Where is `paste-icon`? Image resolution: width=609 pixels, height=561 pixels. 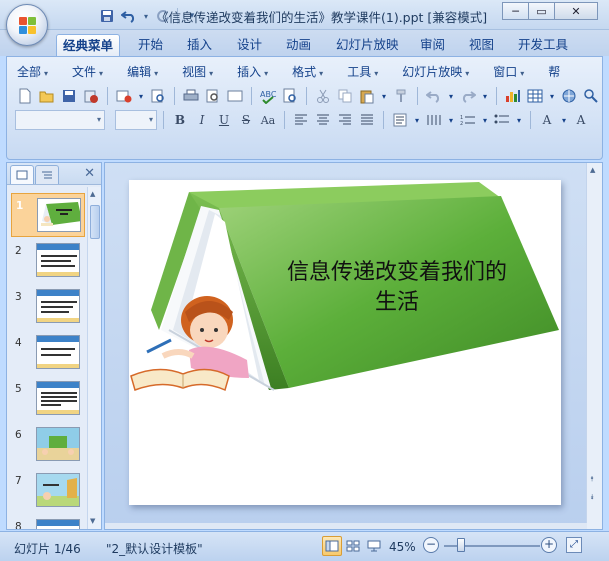 paste-icon is located at coordinates (367, 96).